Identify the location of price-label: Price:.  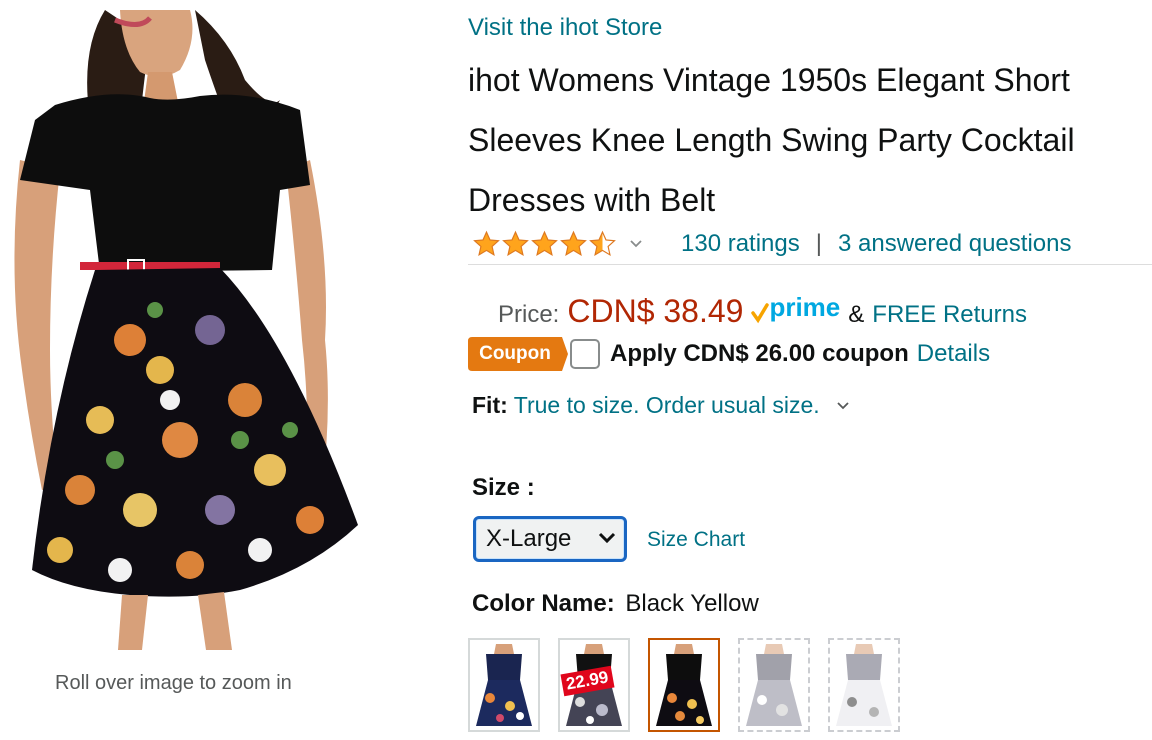
(529, 314).